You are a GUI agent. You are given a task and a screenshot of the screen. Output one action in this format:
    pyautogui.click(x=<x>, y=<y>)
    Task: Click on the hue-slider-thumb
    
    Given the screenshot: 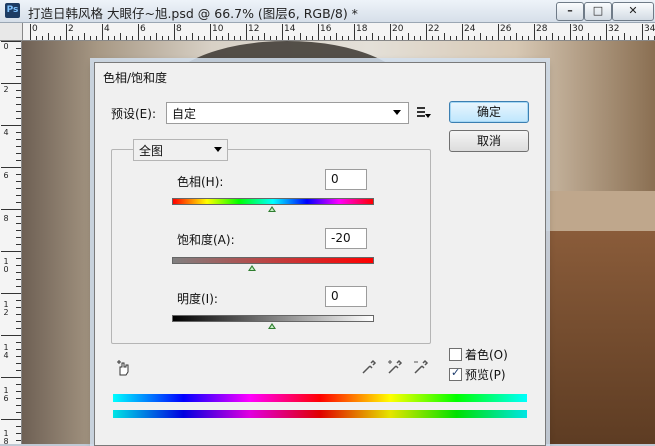 What is the action you would take?
    pyautogui.click(x=272, y=209)
    